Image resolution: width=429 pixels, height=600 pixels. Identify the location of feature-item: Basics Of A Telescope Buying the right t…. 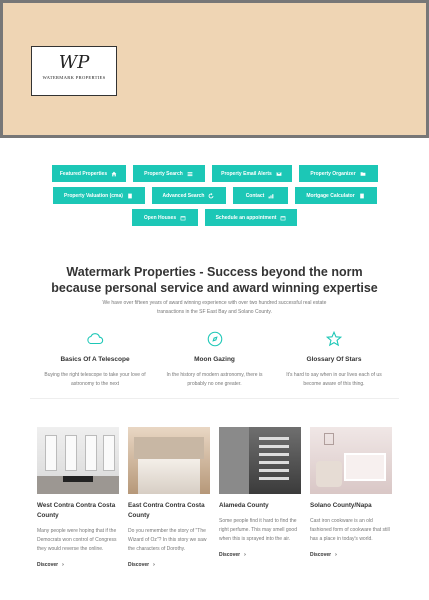
(95, 359).